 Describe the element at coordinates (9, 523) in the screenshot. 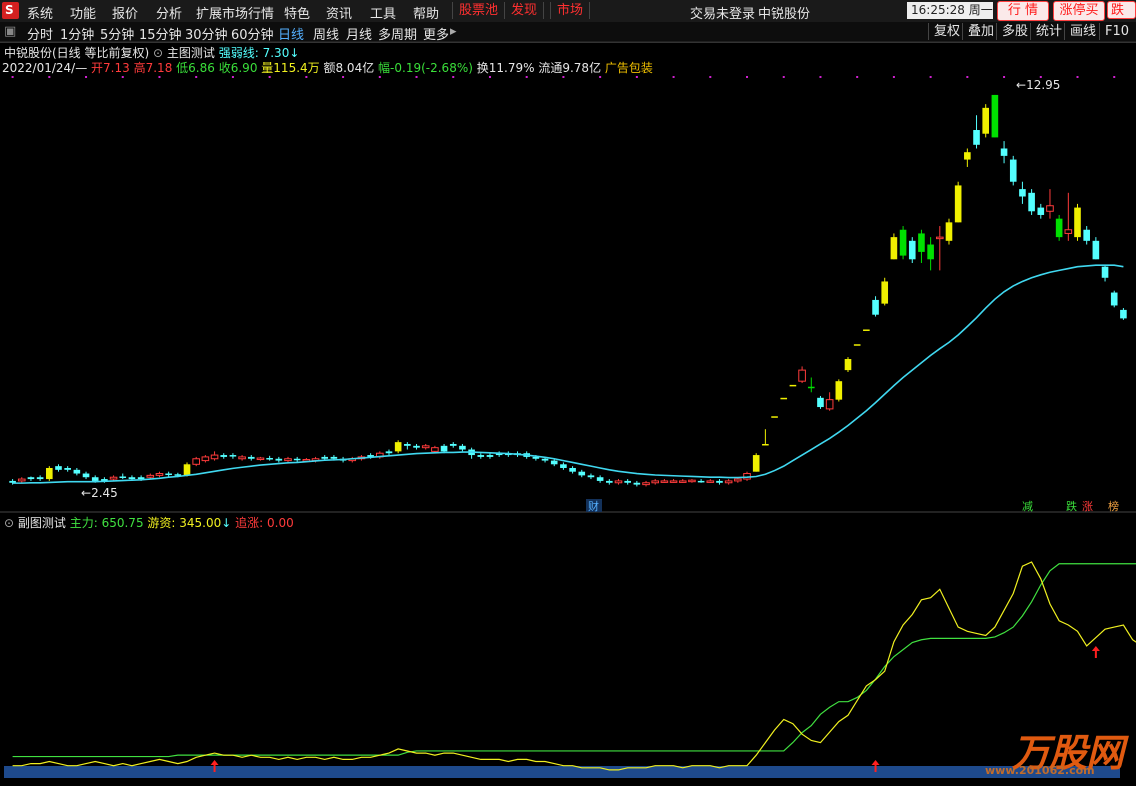

I see `sub-settings-icon: ⊙` at that location.